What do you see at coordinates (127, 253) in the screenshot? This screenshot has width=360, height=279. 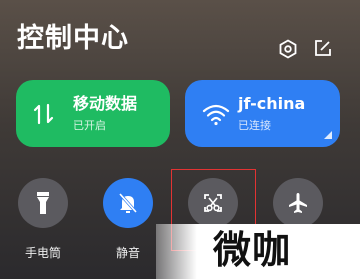 I see `mute-label: 静音` at bounding box center [127, 253].